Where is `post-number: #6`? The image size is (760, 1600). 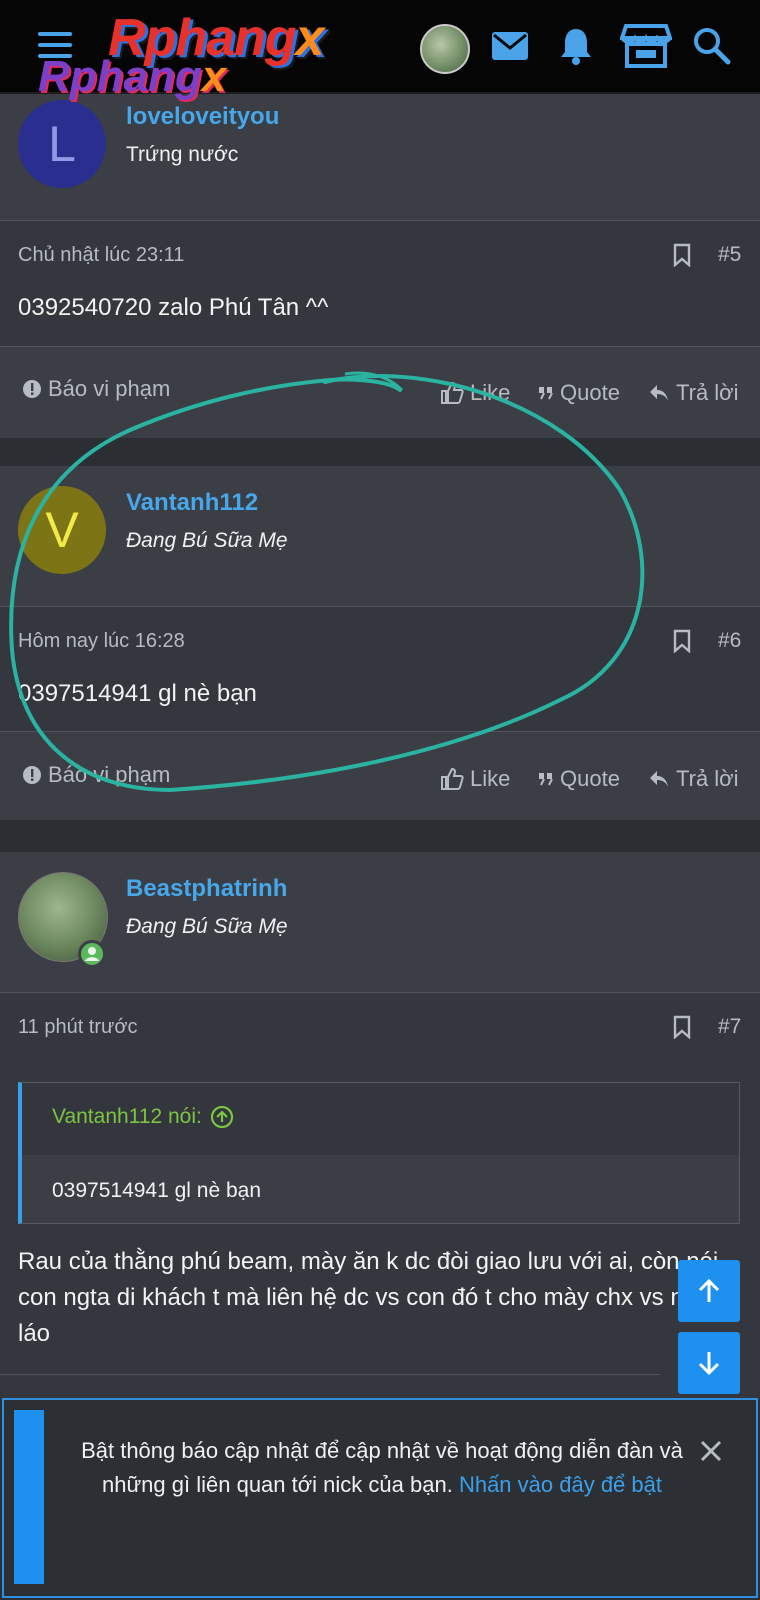
post-number: #6 is located at coordinates (729, 641).